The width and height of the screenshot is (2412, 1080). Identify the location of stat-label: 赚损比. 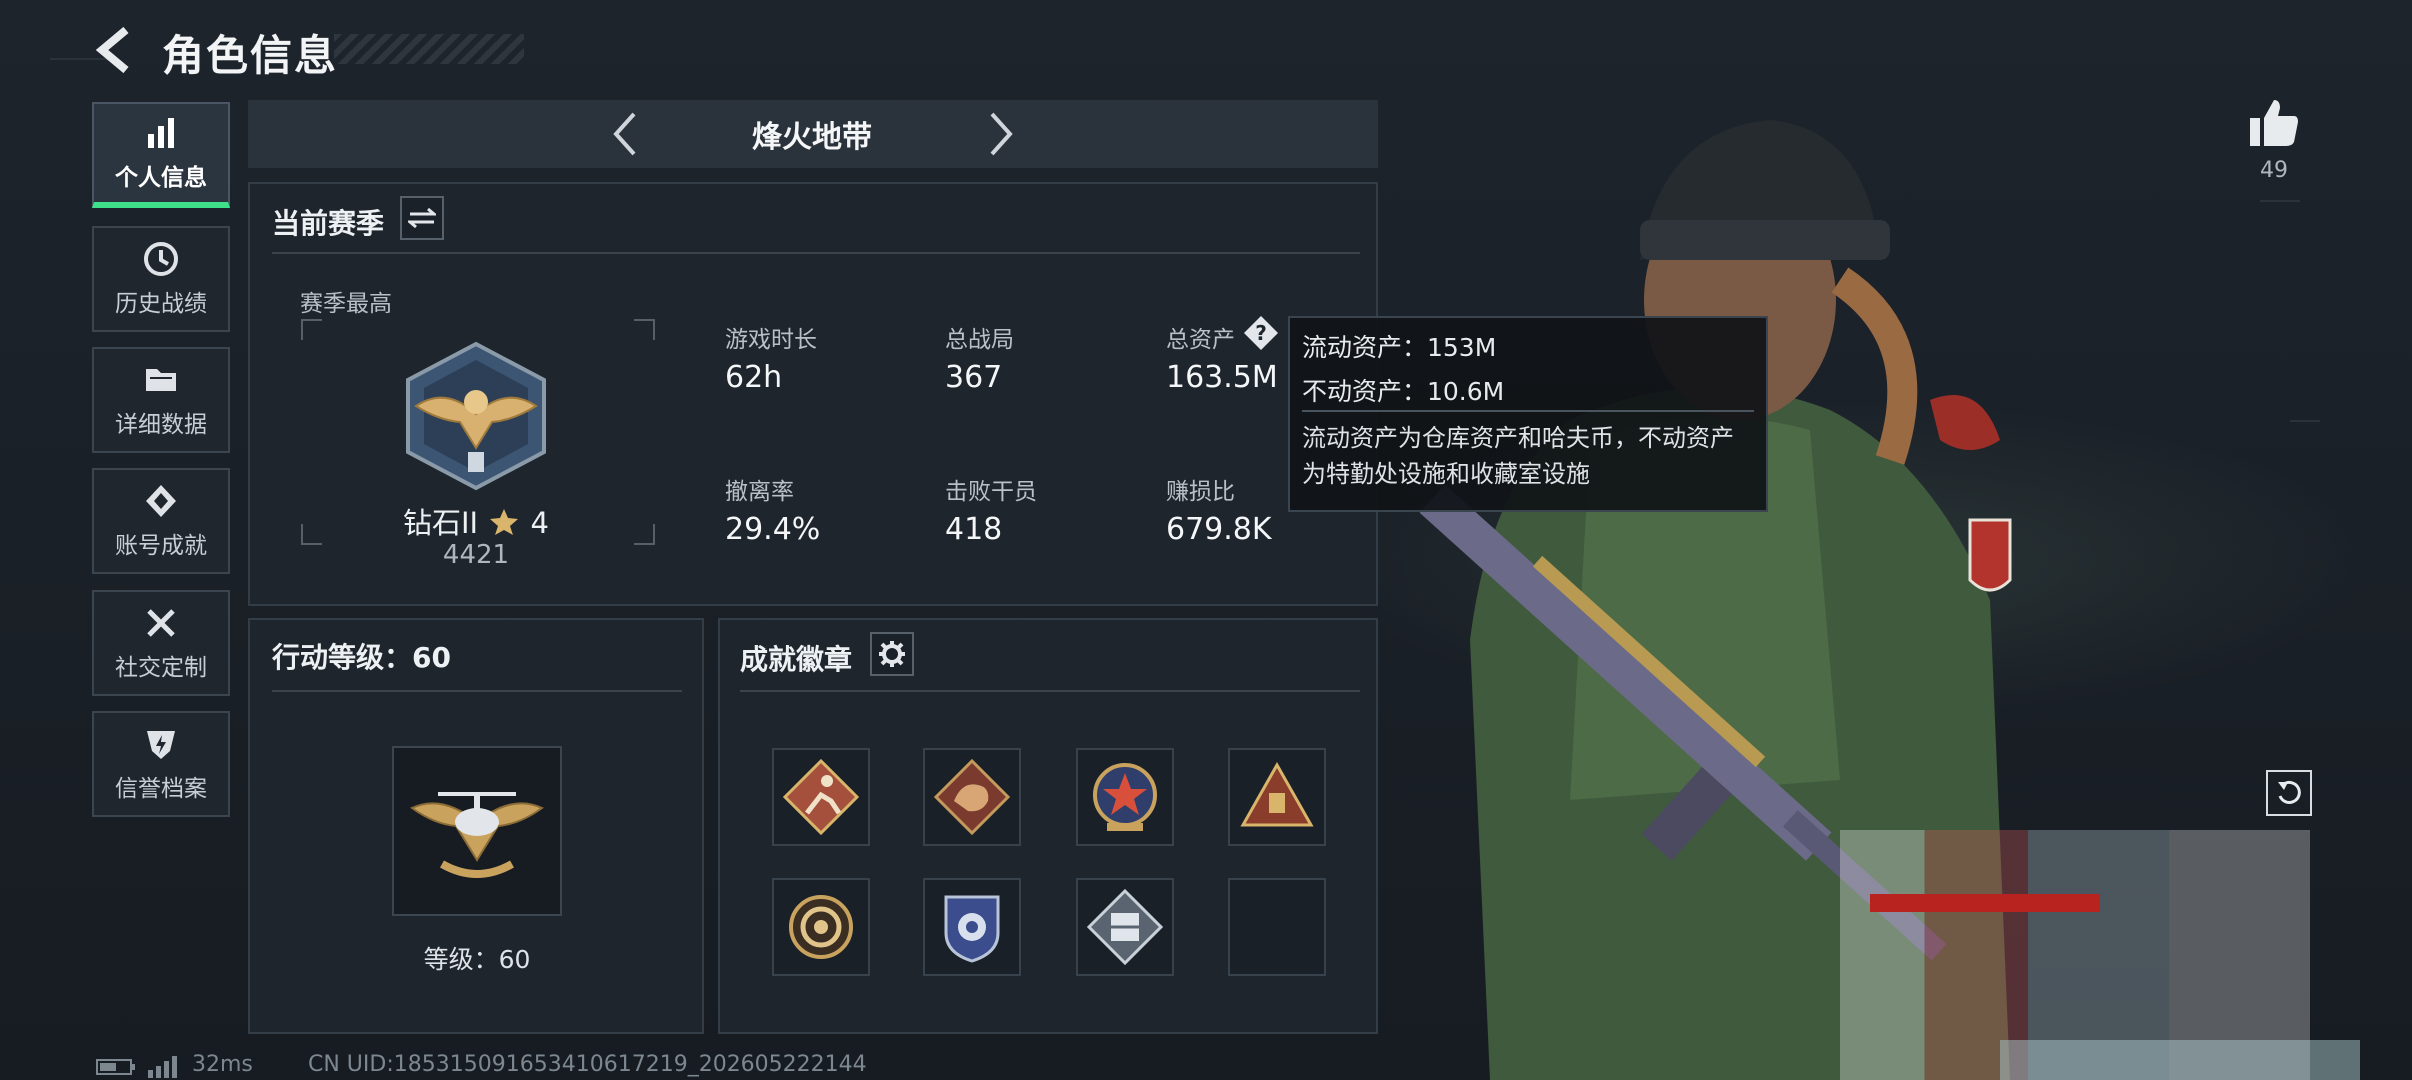
(1200, 492).